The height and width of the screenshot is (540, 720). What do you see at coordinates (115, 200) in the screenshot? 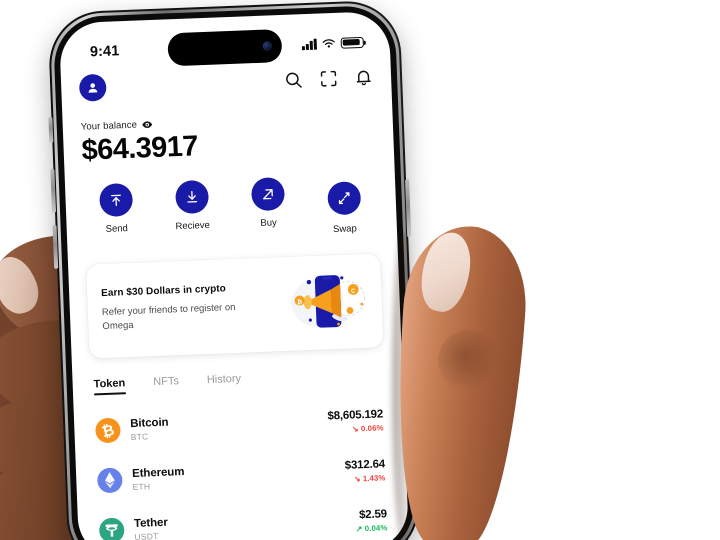
I see `arrow-up-to-line-icon` at bounding box center [115, 200].